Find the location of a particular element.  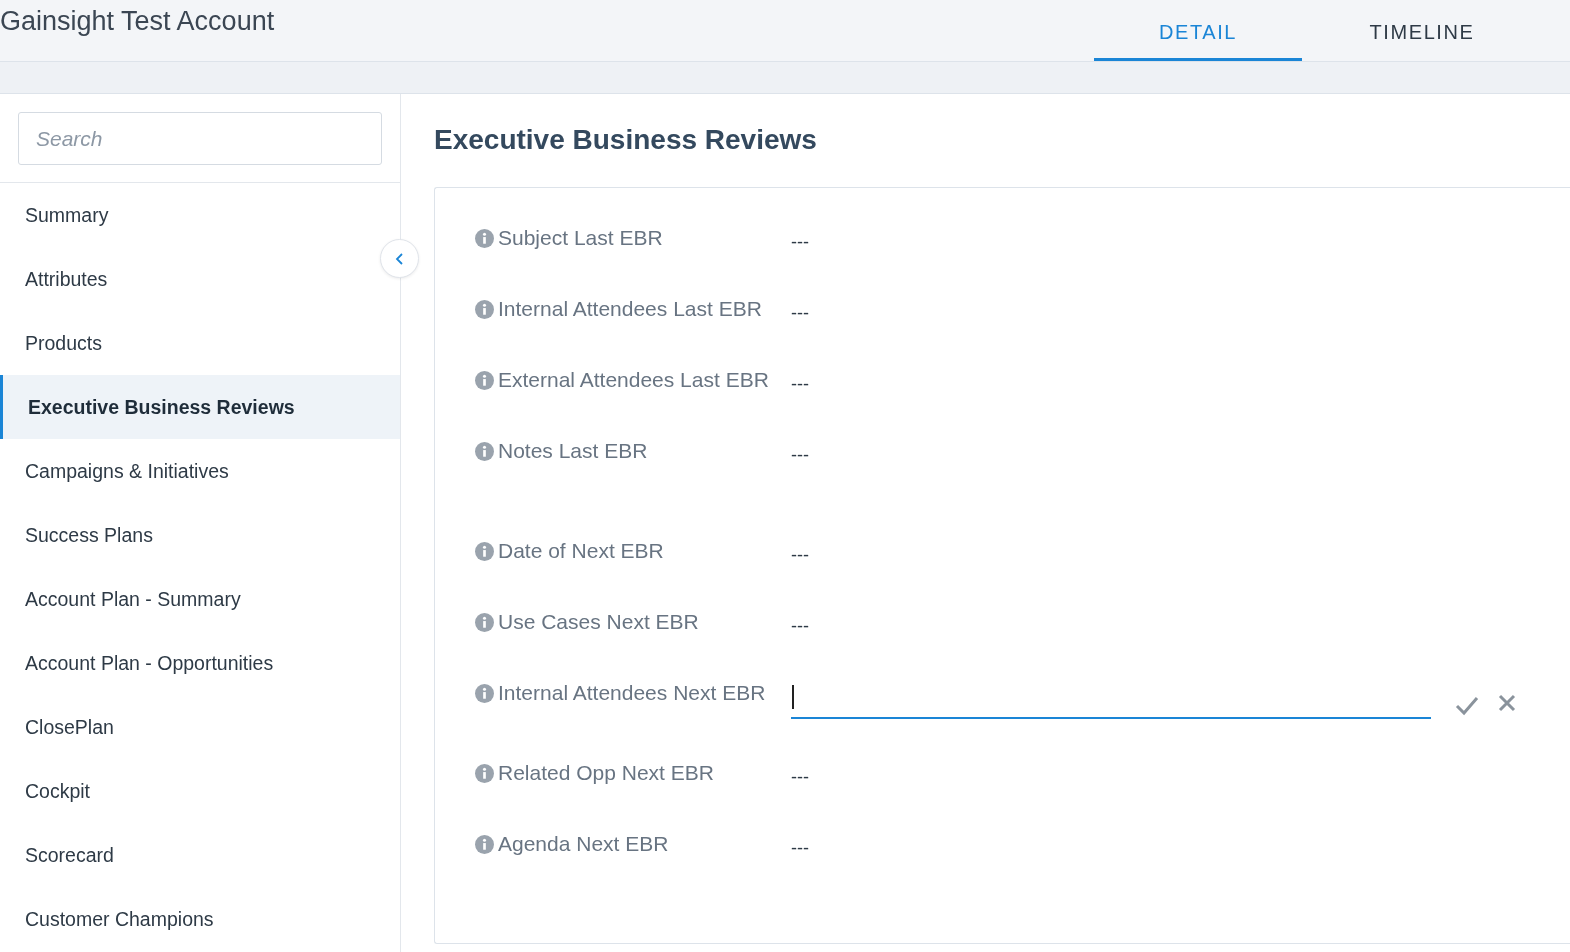

sidebar-item: Customer Champions is located at coordinates (188, 919).